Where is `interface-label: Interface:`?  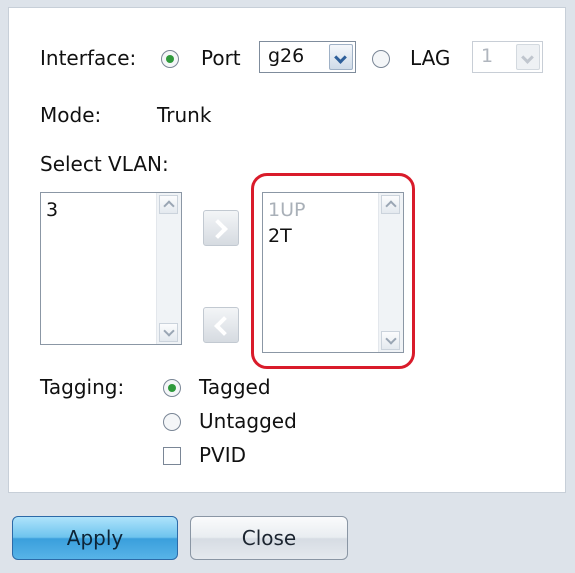
interface-label: Interface: is located at coordinates (88, 58).